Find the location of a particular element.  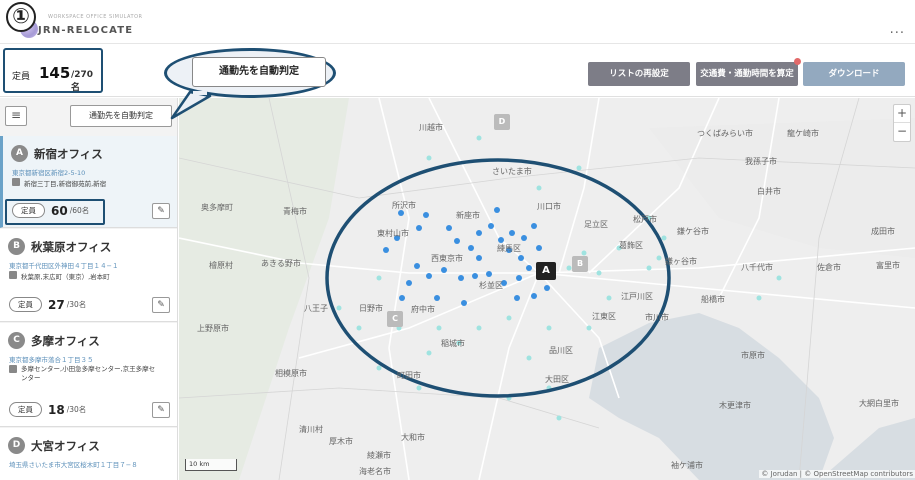

auto-assign-button: 通勤先を自動判定 is located at coordinates (259, 72).